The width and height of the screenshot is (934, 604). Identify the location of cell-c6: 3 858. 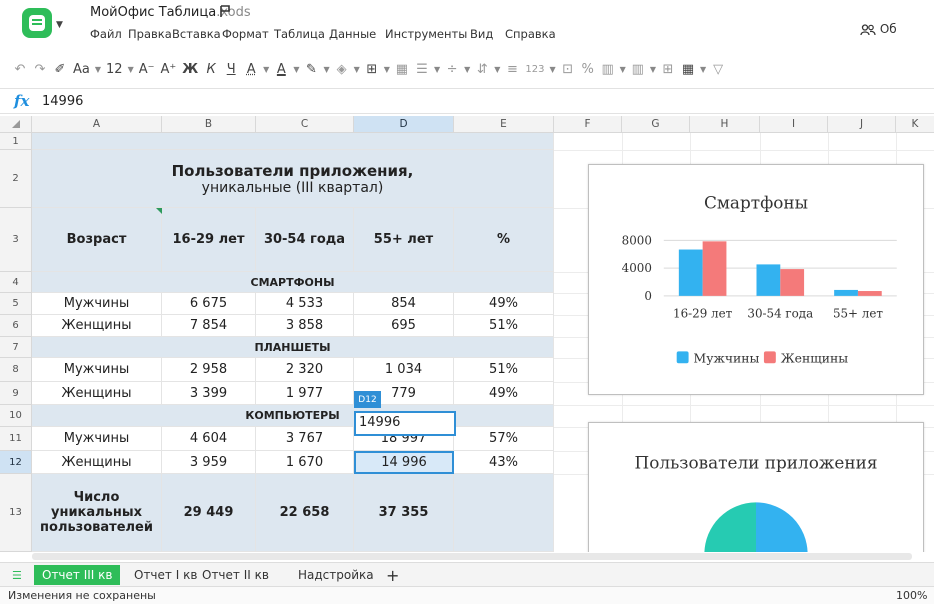
(305, 326).